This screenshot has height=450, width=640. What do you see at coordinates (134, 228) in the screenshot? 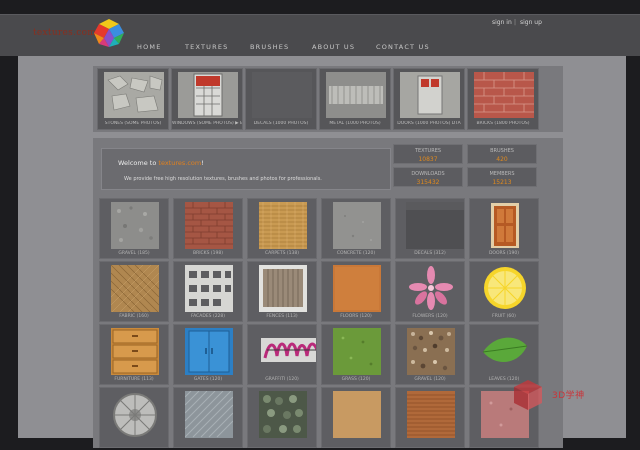
I see `category-tile: GRAVEL (185)` at bounding box center [134, 228].